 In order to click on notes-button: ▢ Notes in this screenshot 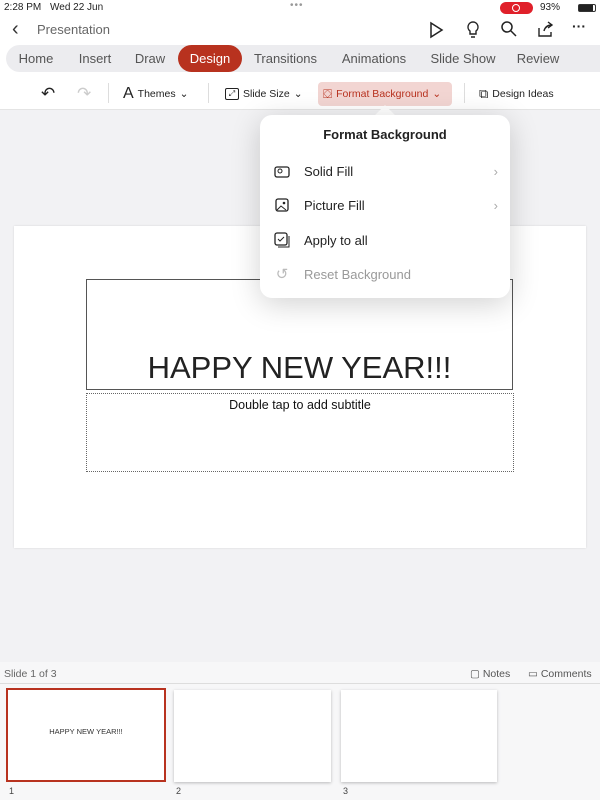, I will do `click(490, 674)`.